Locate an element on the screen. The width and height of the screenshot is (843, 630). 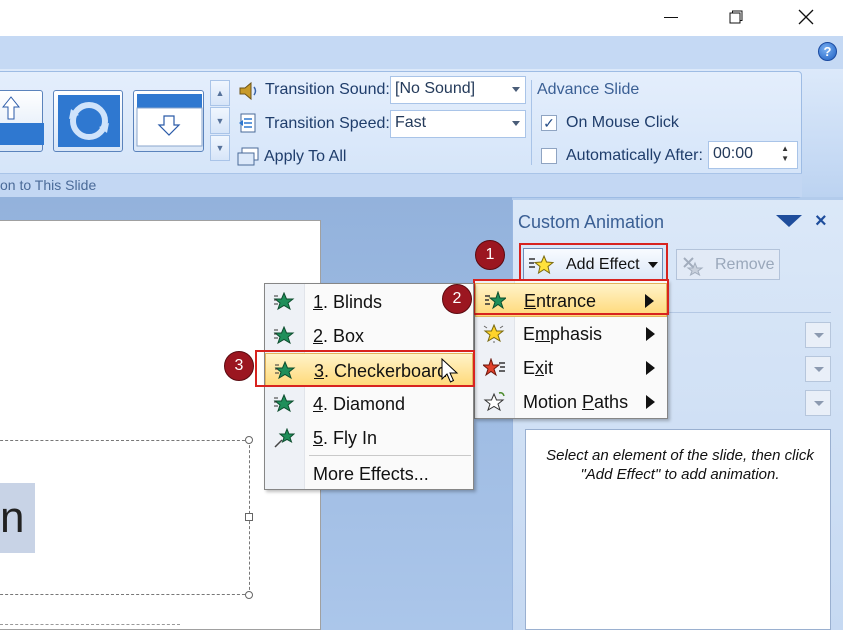
transition-thumbnail-wipe is located at coordinates (22, 121).